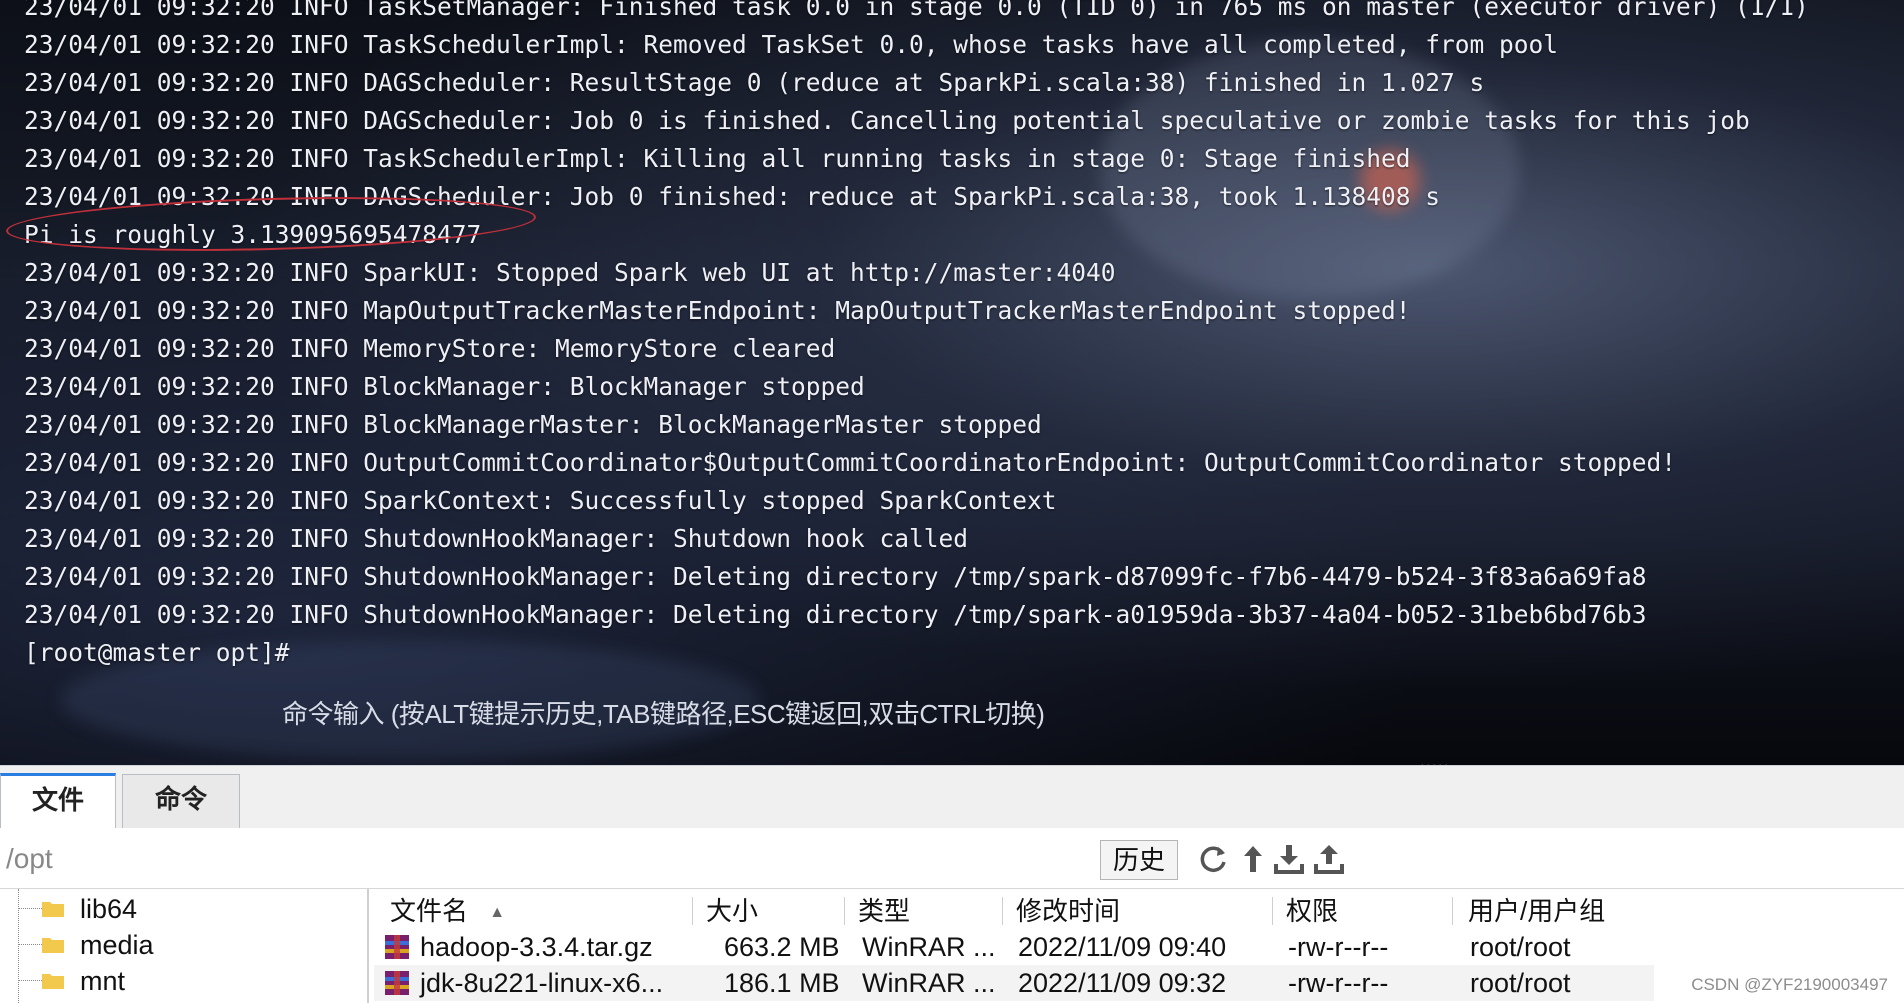  Describe the element at coordinates (103, 981) in the screenshot. I see `tree-item-label: mnt` at that location.